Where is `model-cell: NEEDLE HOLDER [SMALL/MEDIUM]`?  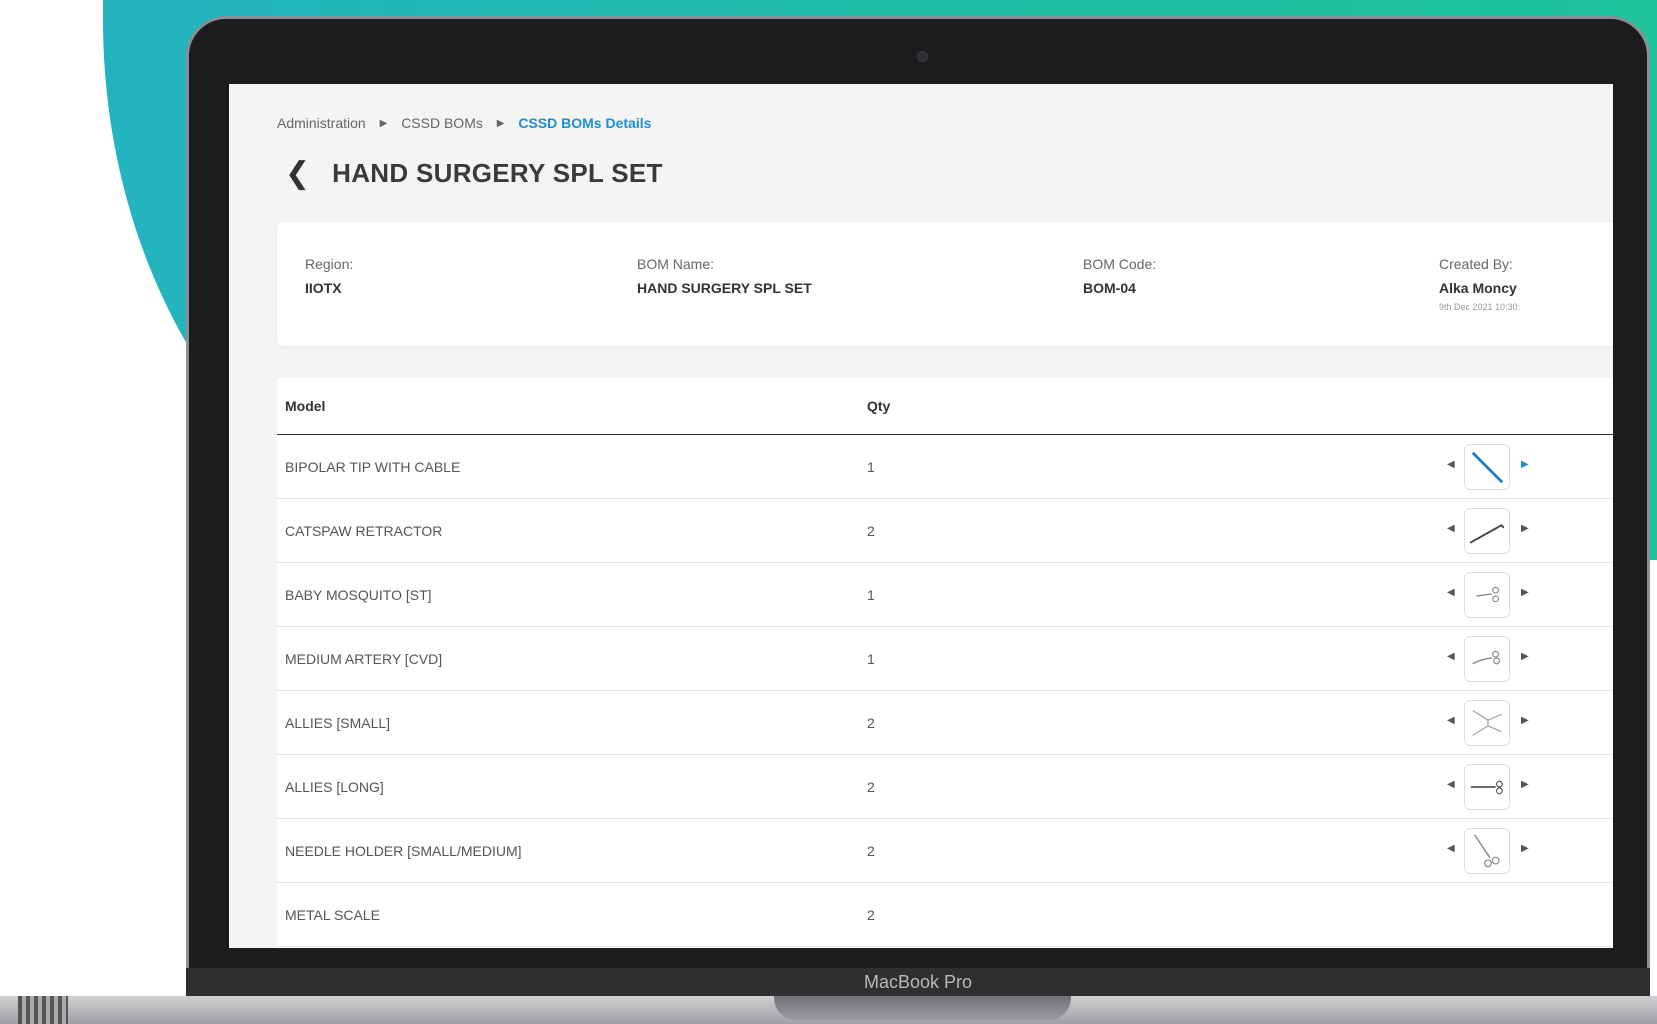 model-cell: NEEDLE HOLDER [SMALL/MEDIUM] is located at coordinates (403, 851).